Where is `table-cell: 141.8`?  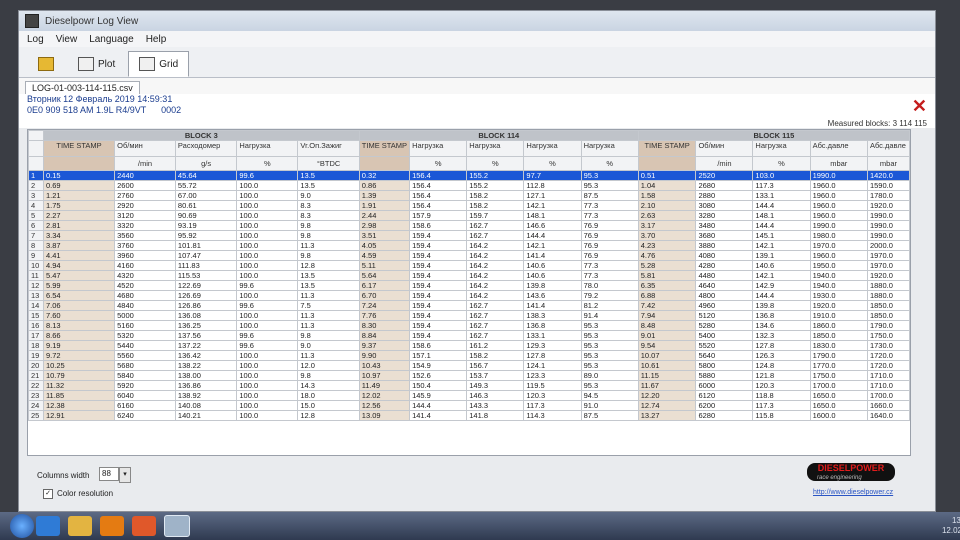
table-cell: 141.8 is located at coordinates (495, 415).